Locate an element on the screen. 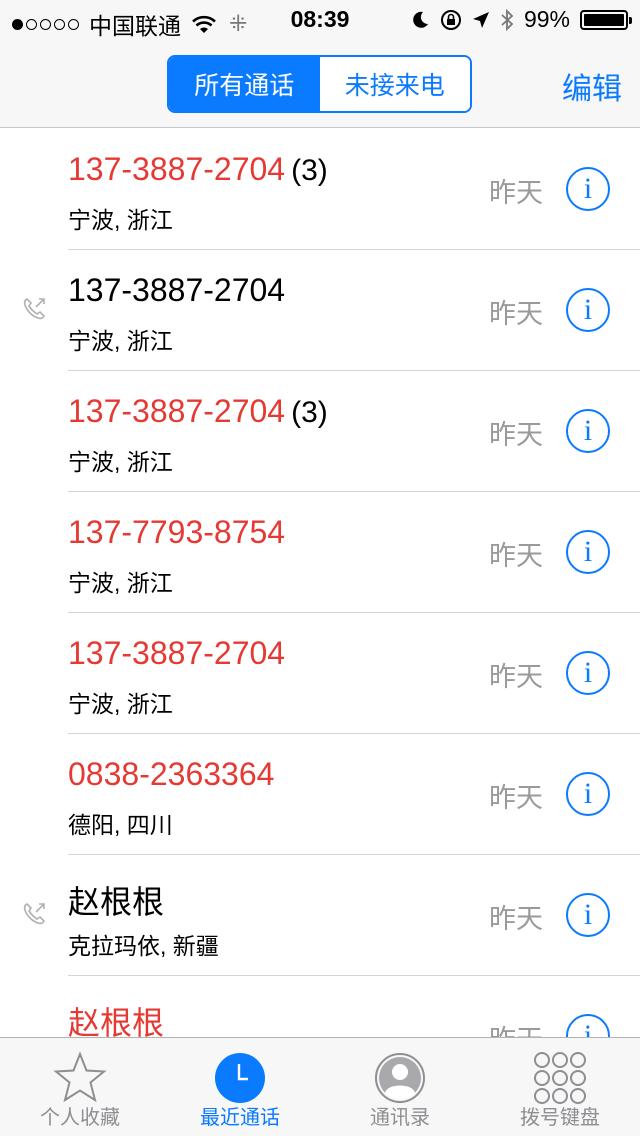 The width and height of the screenshot is (640, 1136). navigation-bar: 所有通话 未接来电 编辑 is located at coordinates (320, 84).